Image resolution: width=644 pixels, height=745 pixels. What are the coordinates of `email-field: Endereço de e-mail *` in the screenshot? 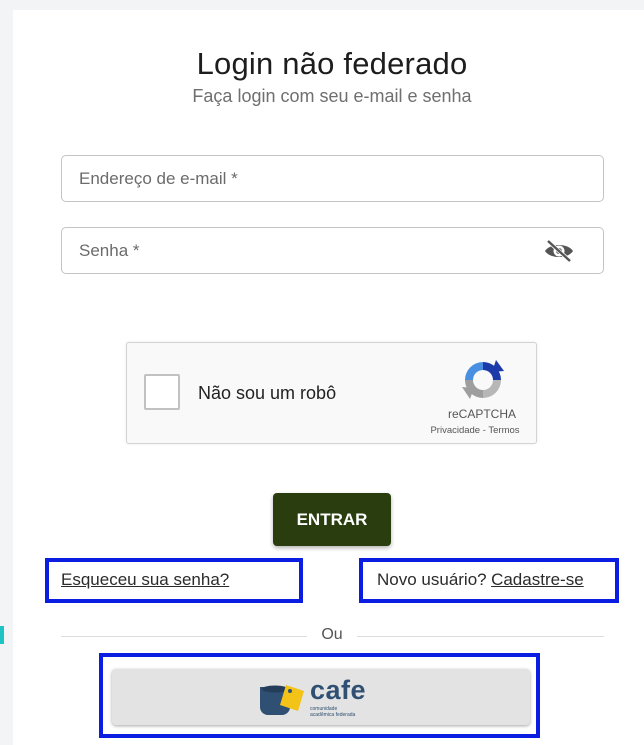 It's located at (332, 178).